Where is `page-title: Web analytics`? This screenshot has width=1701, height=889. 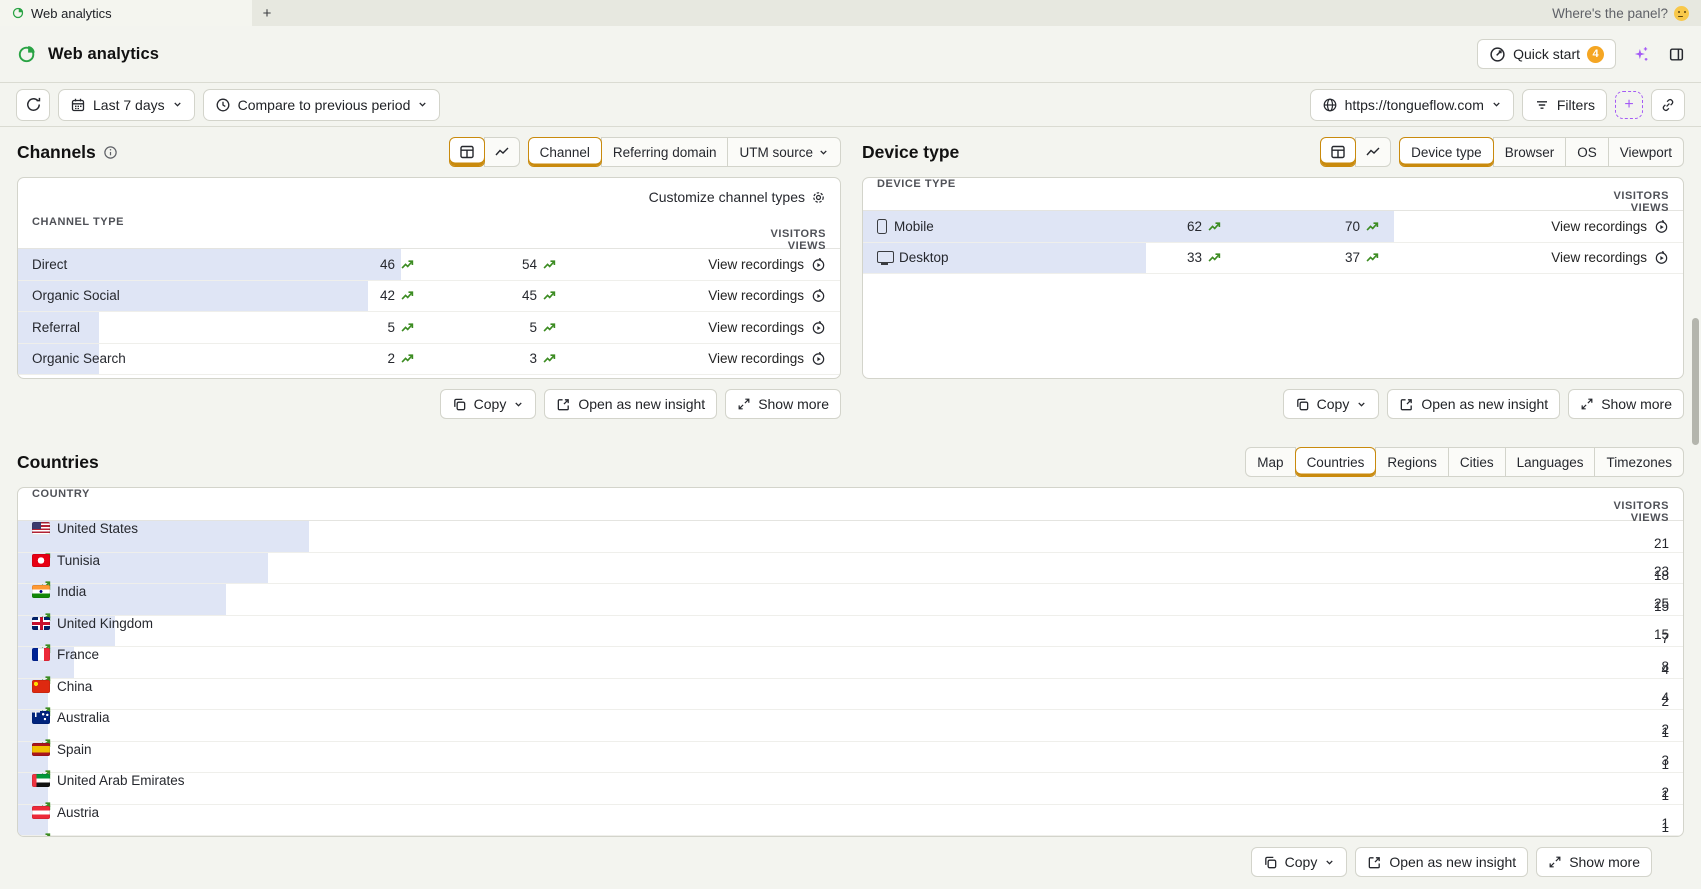 page-title: Web analytics is located at coordinates (104, 53).